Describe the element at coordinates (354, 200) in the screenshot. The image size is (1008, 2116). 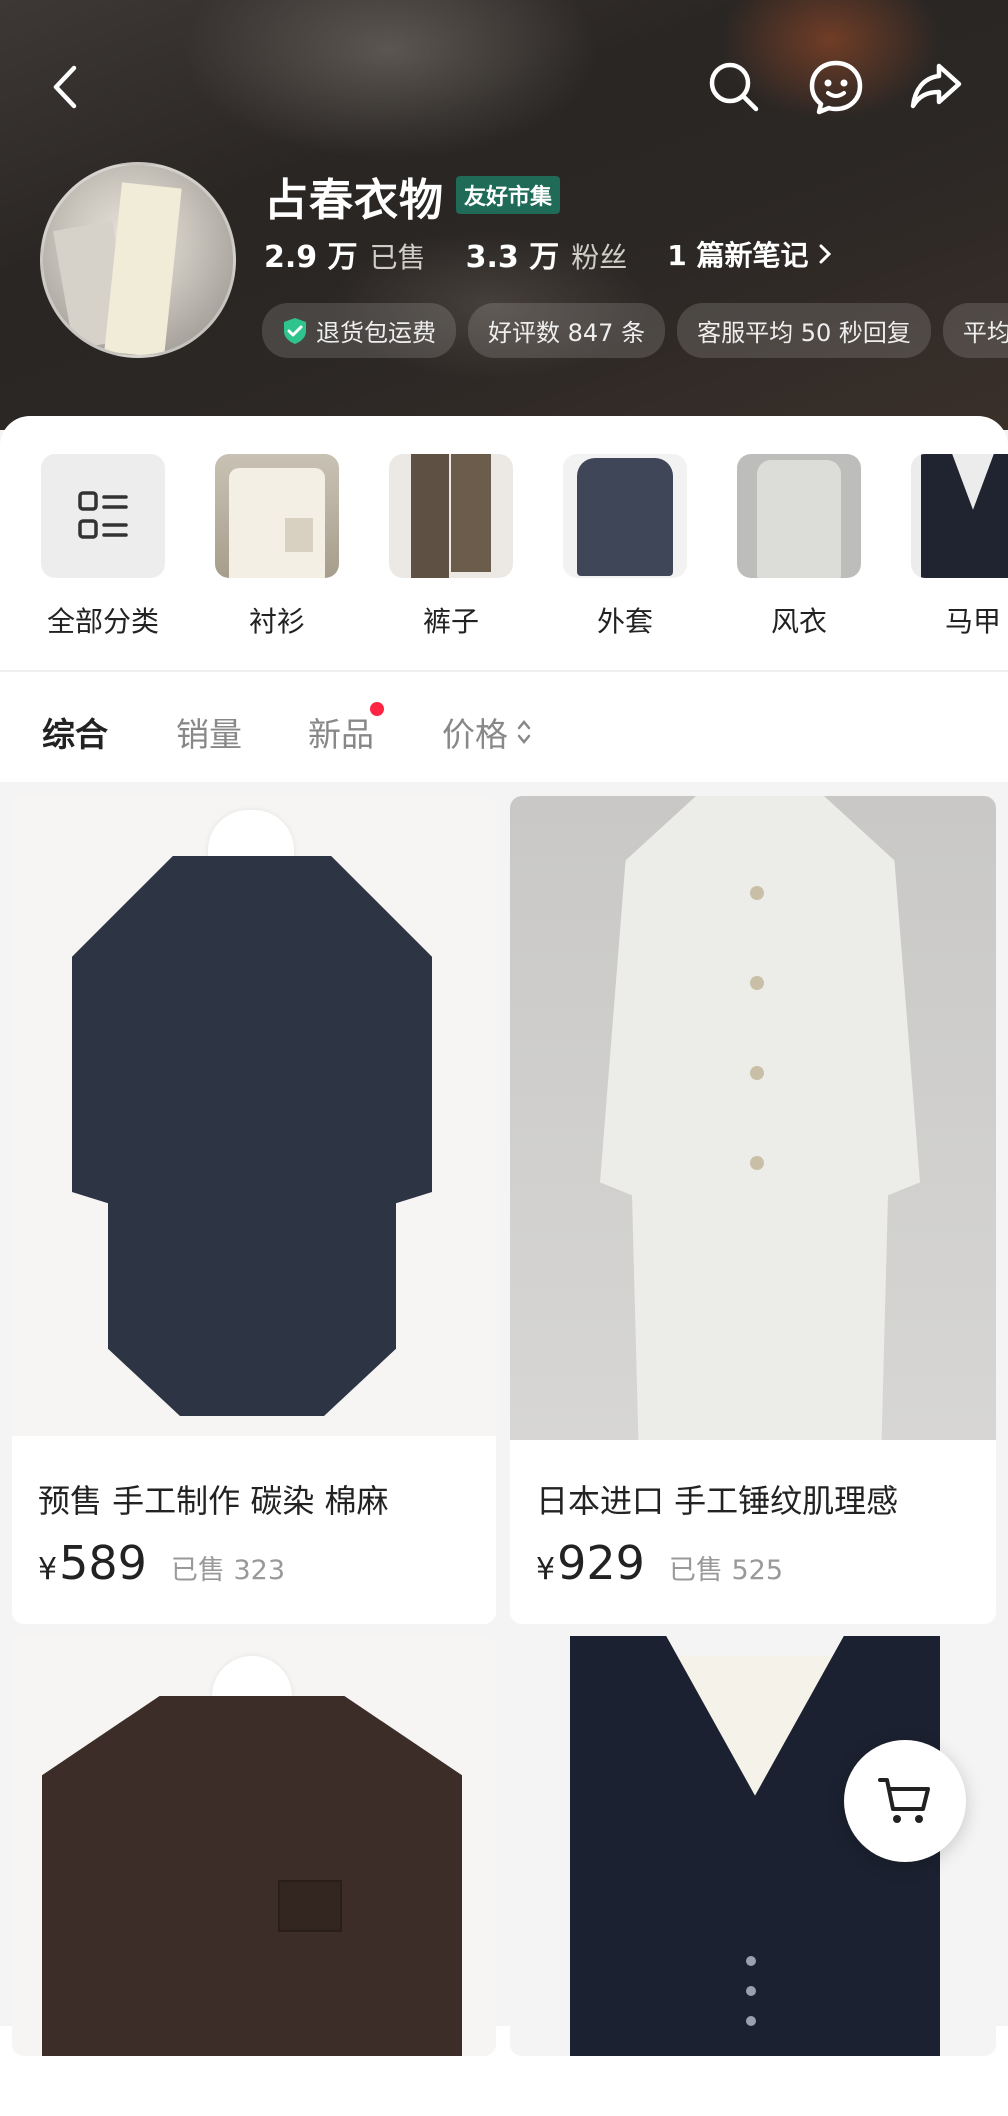
I see `shop-name: 占春衣物` at that location.